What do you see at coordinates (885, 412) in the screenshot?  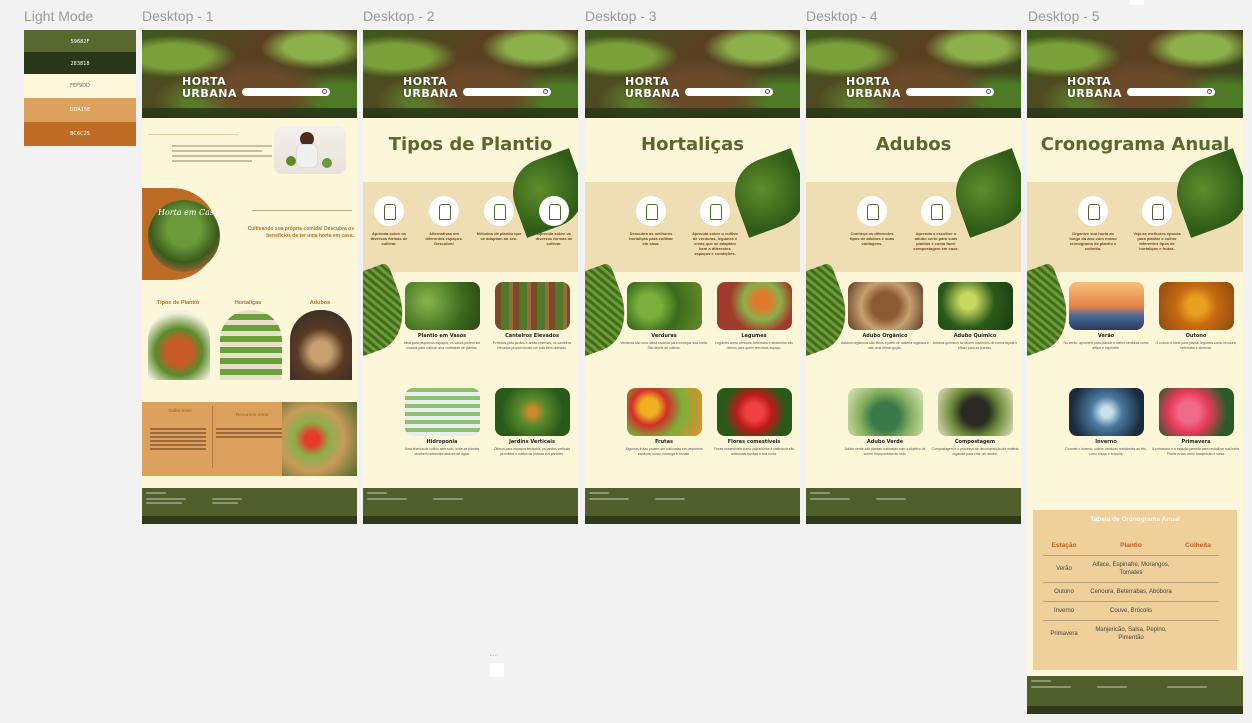 I see `card-image-adubo-verde` at bounding box center [885, 412].